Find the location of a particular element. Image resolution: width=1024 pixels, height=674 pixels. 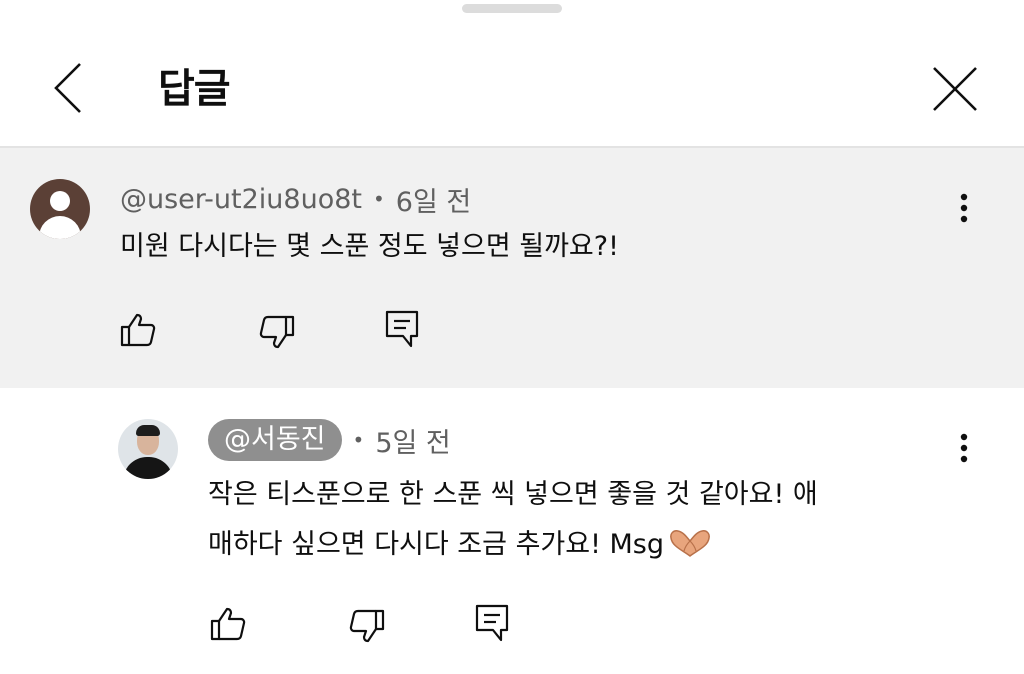

comment-text-line: 작은 티스푼으로 한 스푼 씩 넣으면 좋을 것 같아요! 애 is located at coordinates (513, 494).